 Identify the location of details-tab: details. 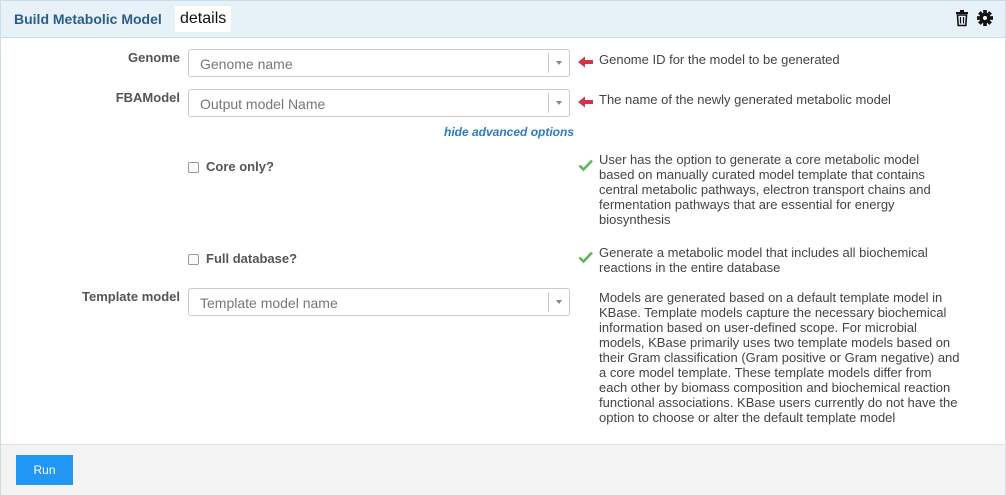
(203, 19).